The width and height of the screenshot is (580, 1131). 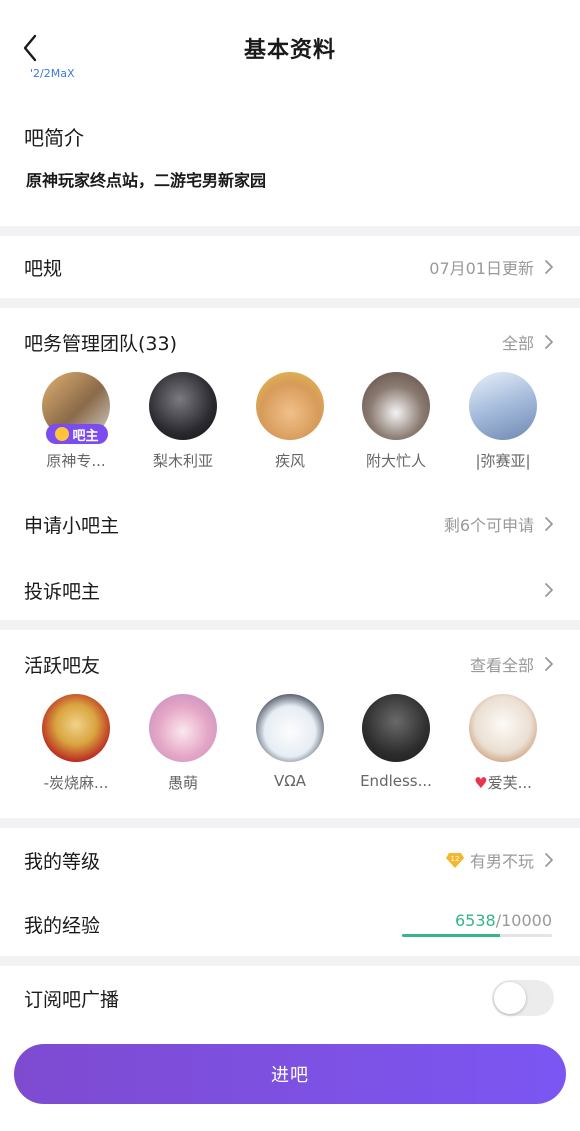 I want to click on rules-label: 吧规, so click(x=43, y=268).